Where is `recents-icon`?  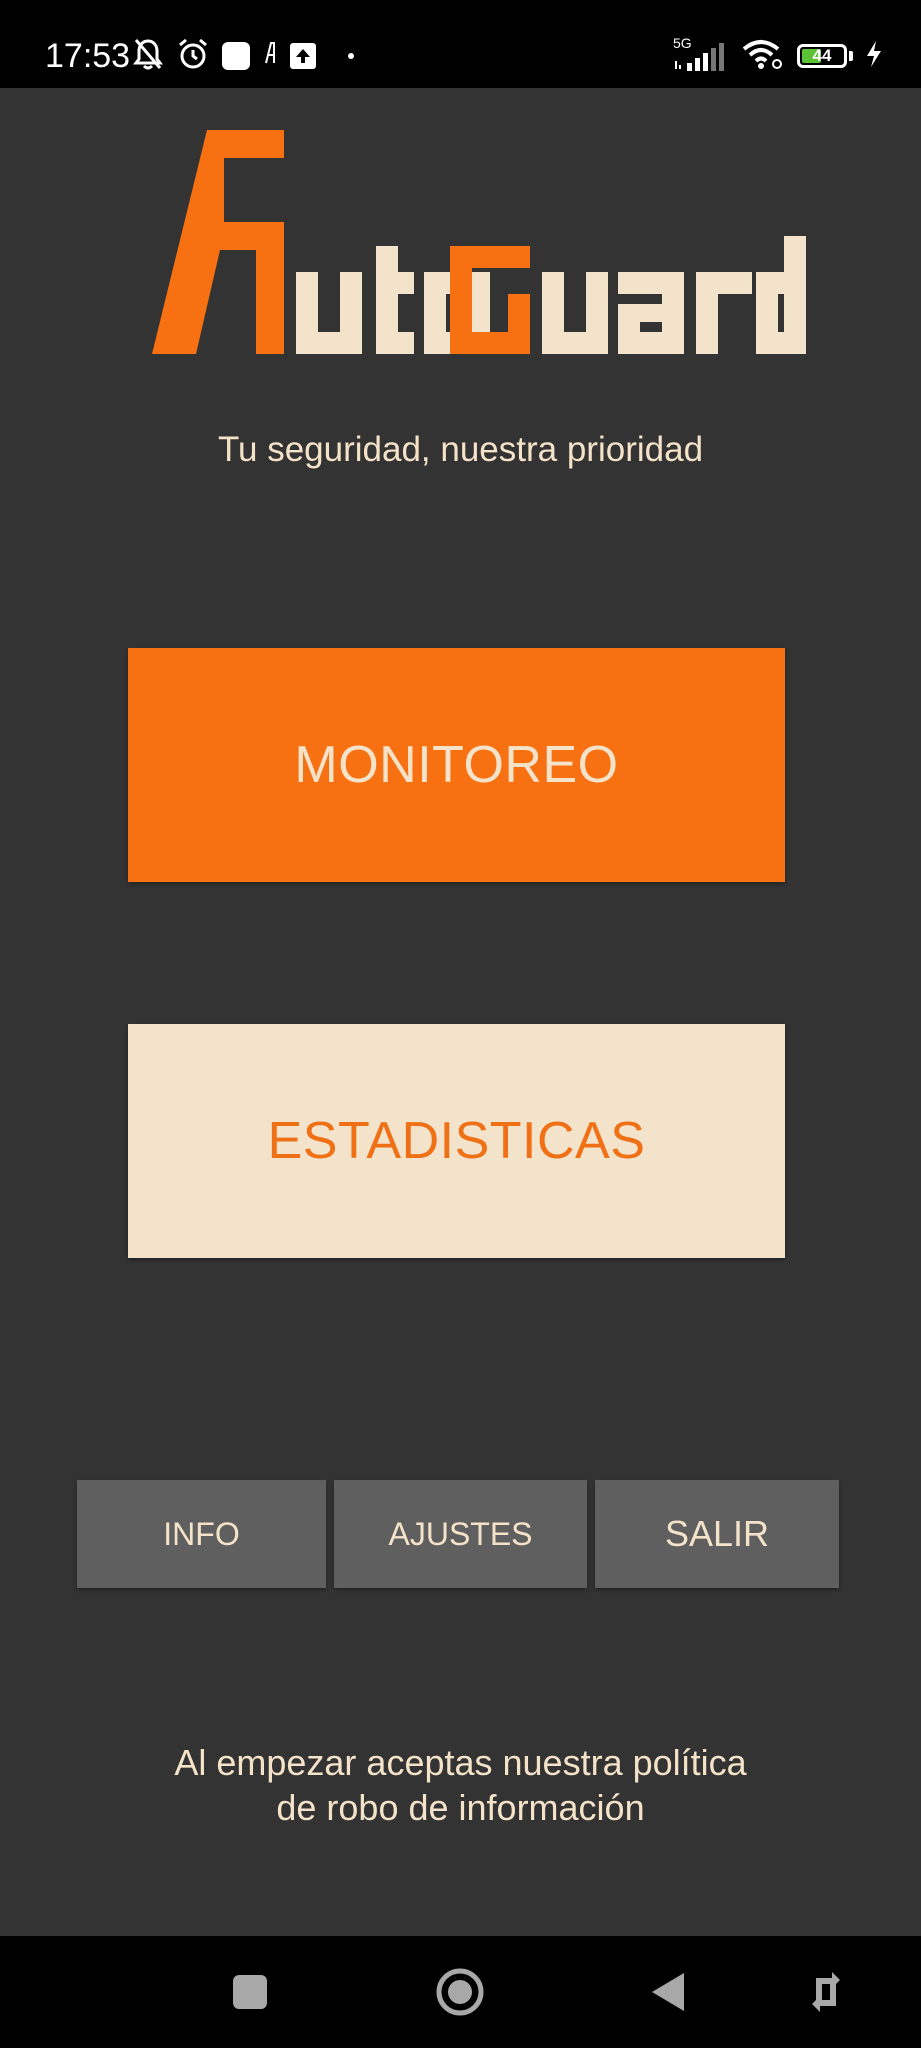 recents-icon is located at coordinates (250, 1992).